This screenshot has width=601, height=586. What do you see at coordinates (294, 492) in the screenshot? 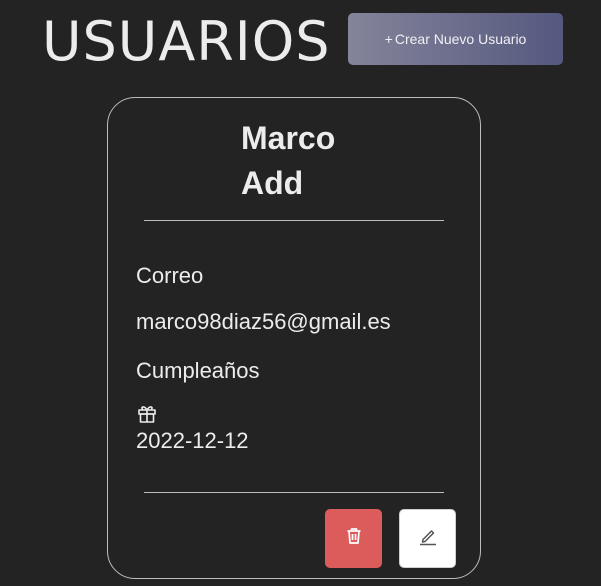
I see `card-divider-bottom` at bounding box center [294, 492].